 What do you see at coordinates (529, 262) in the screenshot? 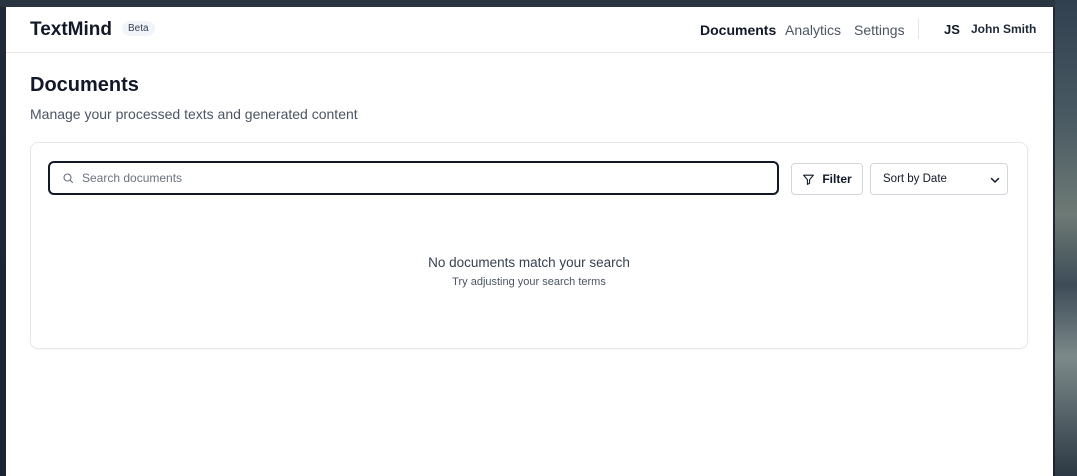
I see `empty-state-title: No documents match your search` at bounding box center [529, 262].